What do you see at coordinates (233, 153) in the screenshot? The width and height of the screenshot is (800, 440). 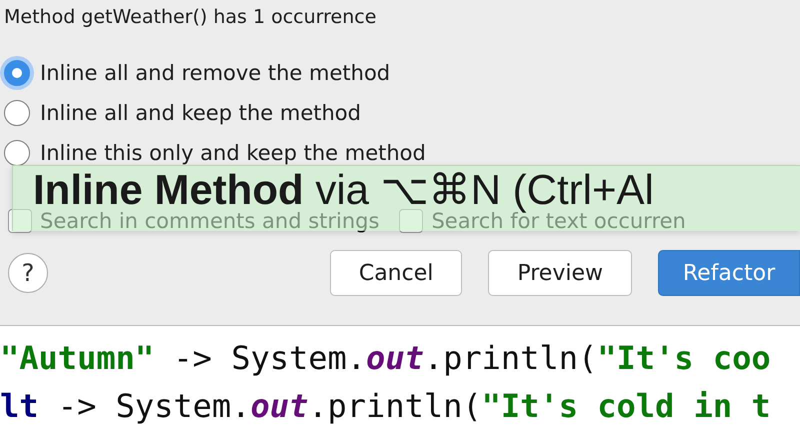 I see `radio-label: Inline this only and keep the method` at bounding box center [233, 153].